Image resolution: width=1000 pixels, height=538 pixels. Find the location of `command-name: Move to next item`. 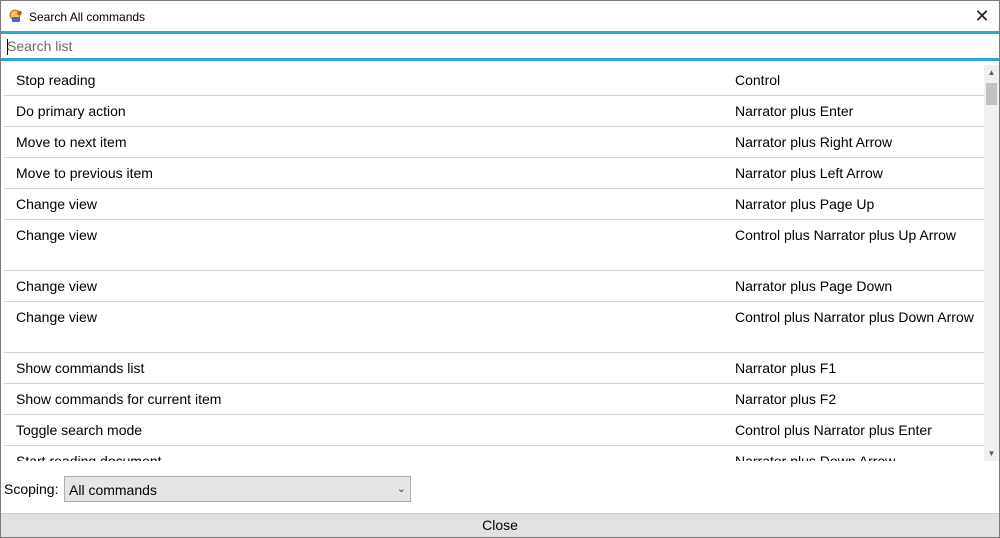

command-name: Move to next item is located at coordinates (71, 142).